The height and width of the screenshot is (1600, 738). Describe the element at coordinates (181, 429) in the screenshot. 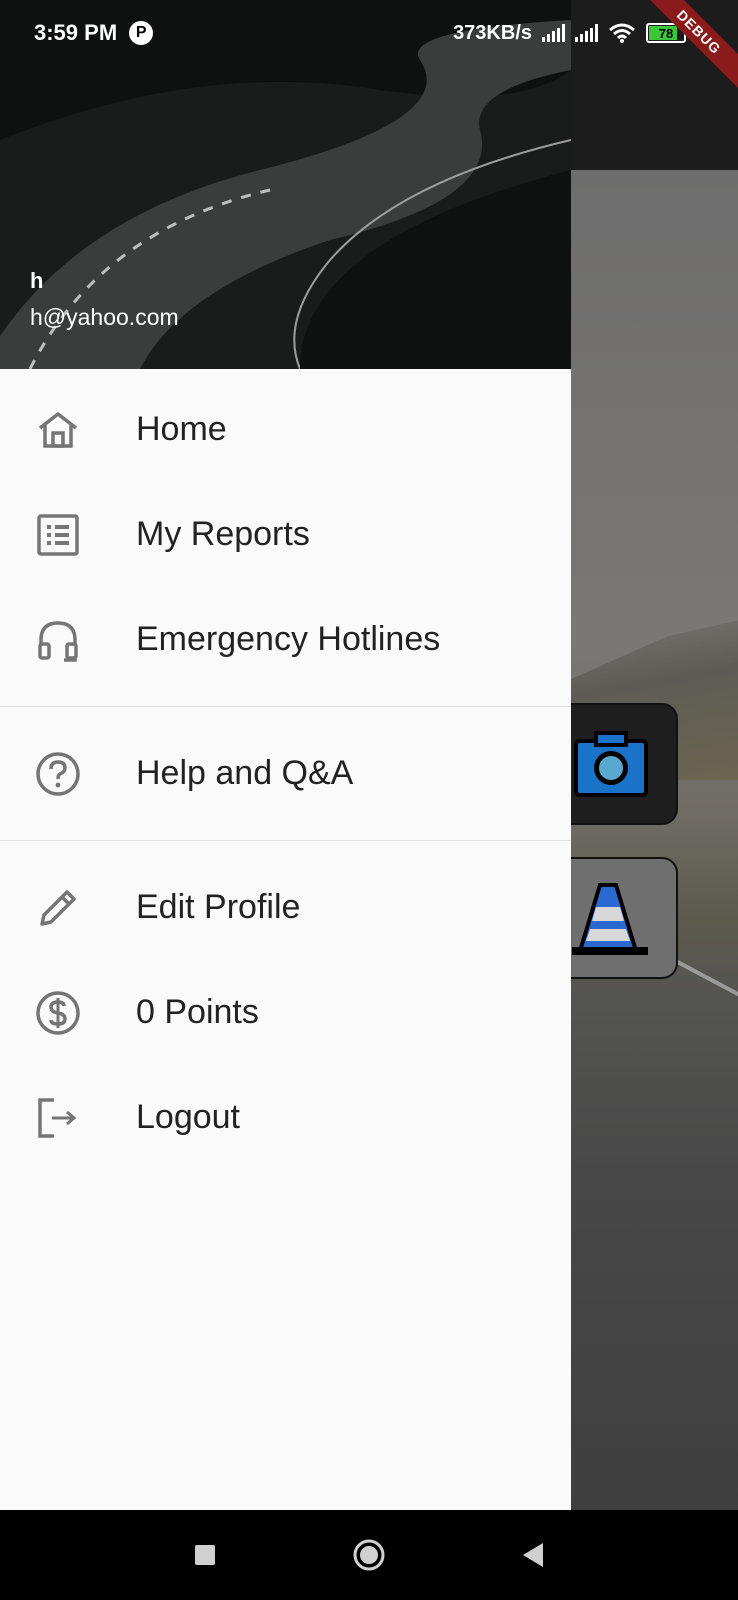

I see `menu-label: Home` at that location.